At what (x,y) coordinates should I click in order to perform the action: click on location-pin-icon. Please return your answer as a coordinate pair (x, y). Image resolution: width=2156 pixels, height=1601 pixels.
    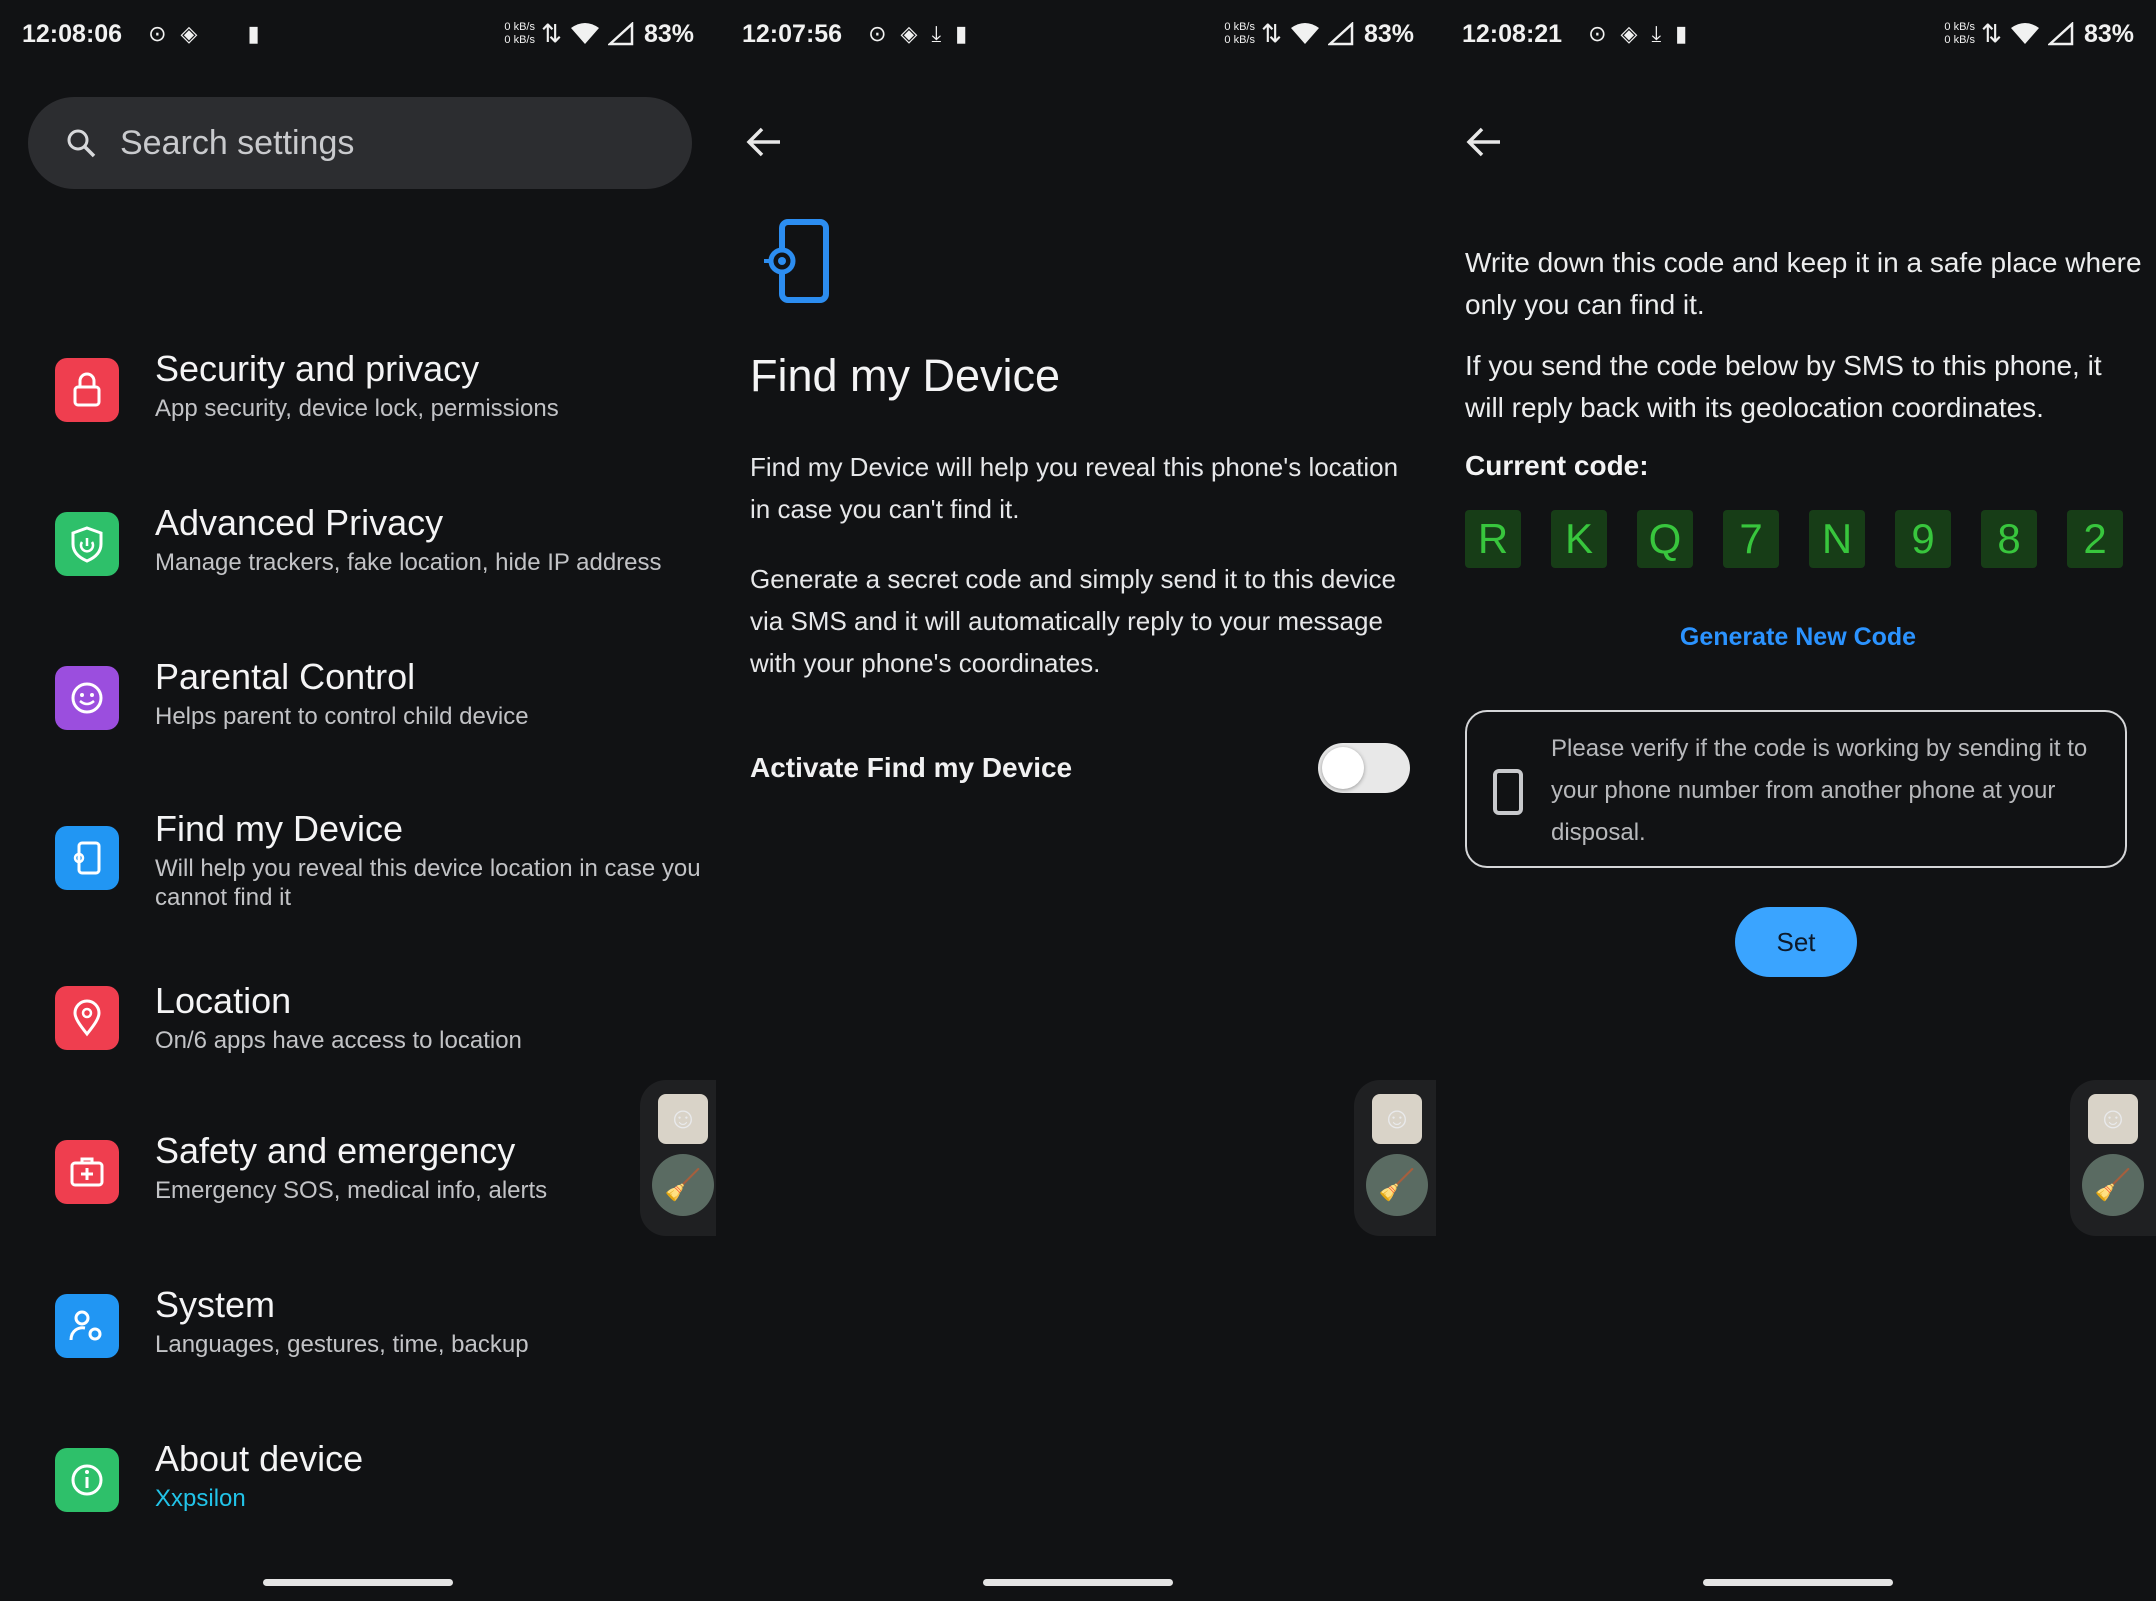
    Looking at the image, I should click on (87, 1018).